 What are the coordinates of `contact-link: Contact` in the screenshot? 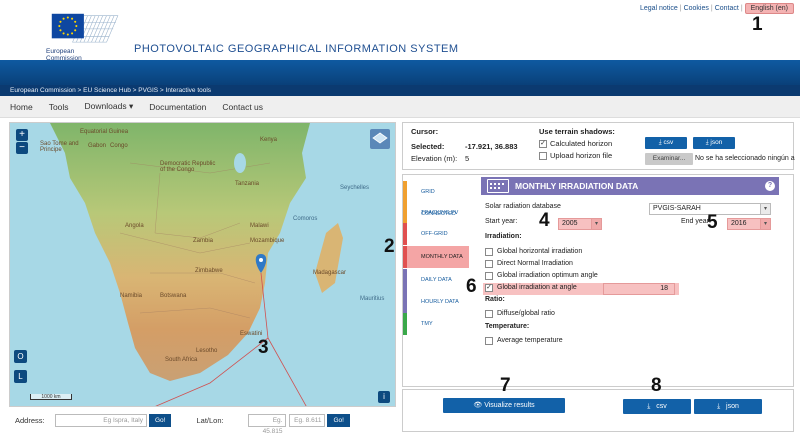 It's located at (727, 8).